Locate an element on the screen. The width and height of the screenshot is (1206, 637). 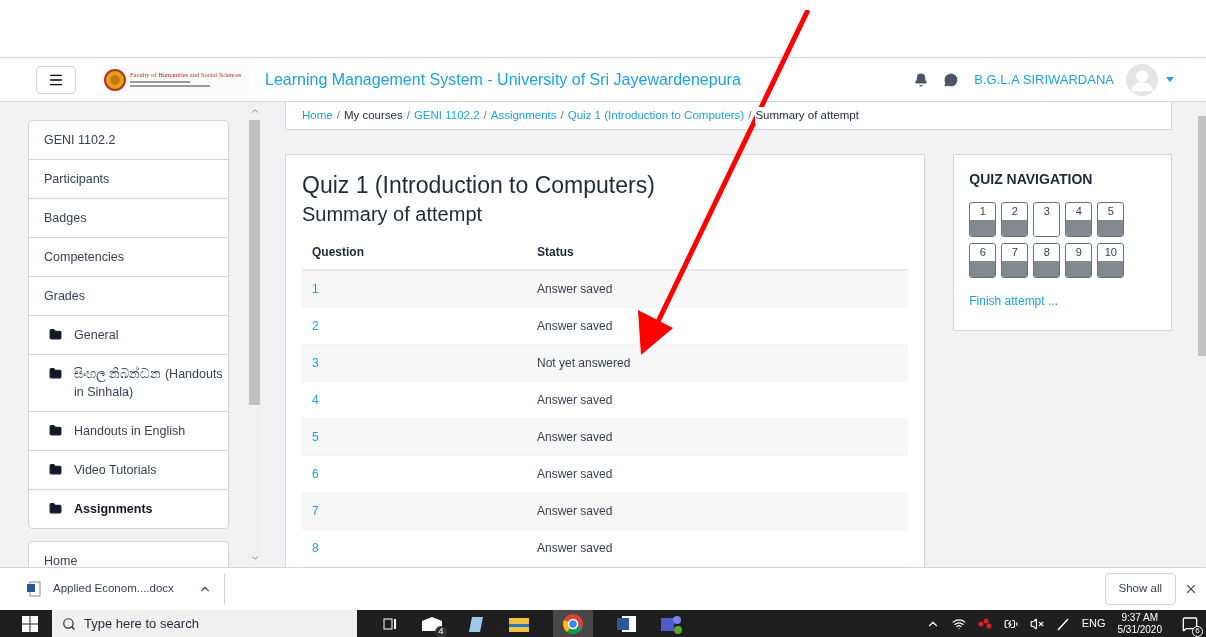
quiz-navigation-title: QUIZ NAVIGATION is located at coordinates (1031, 180).